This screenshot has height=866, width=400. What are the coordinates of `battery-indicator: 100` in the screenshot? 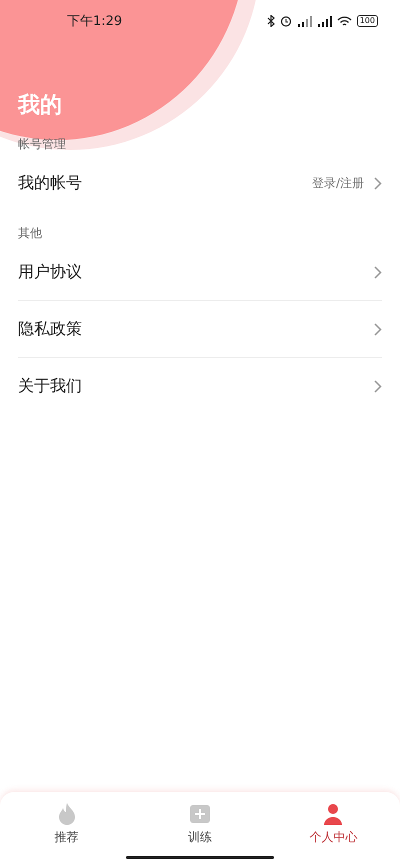 It's located at (367, 21).